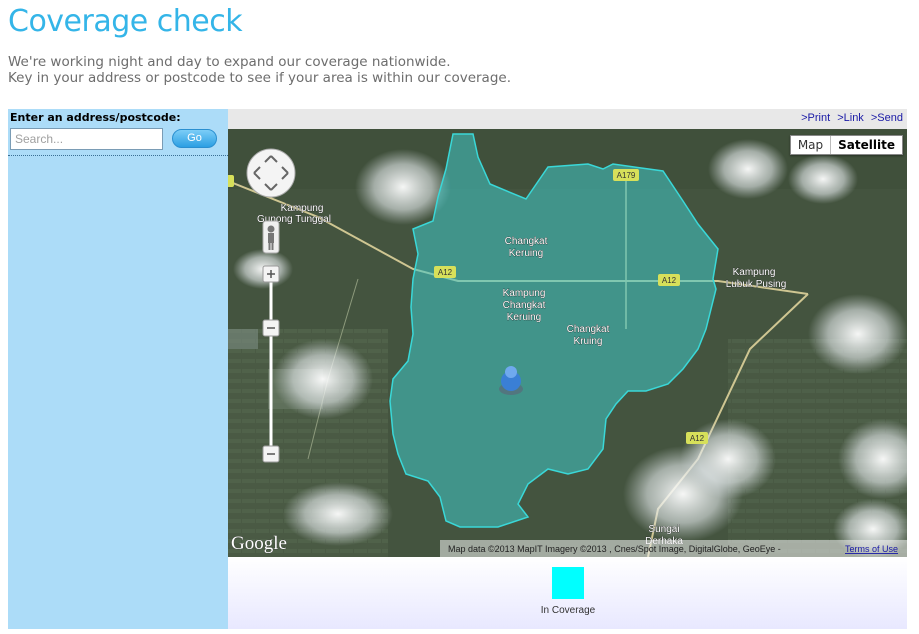 This screenshot has height=634, width=919. Describe the element at coordinates (231, 181) in the screenshot. I see `road-shield-a12` at that location.